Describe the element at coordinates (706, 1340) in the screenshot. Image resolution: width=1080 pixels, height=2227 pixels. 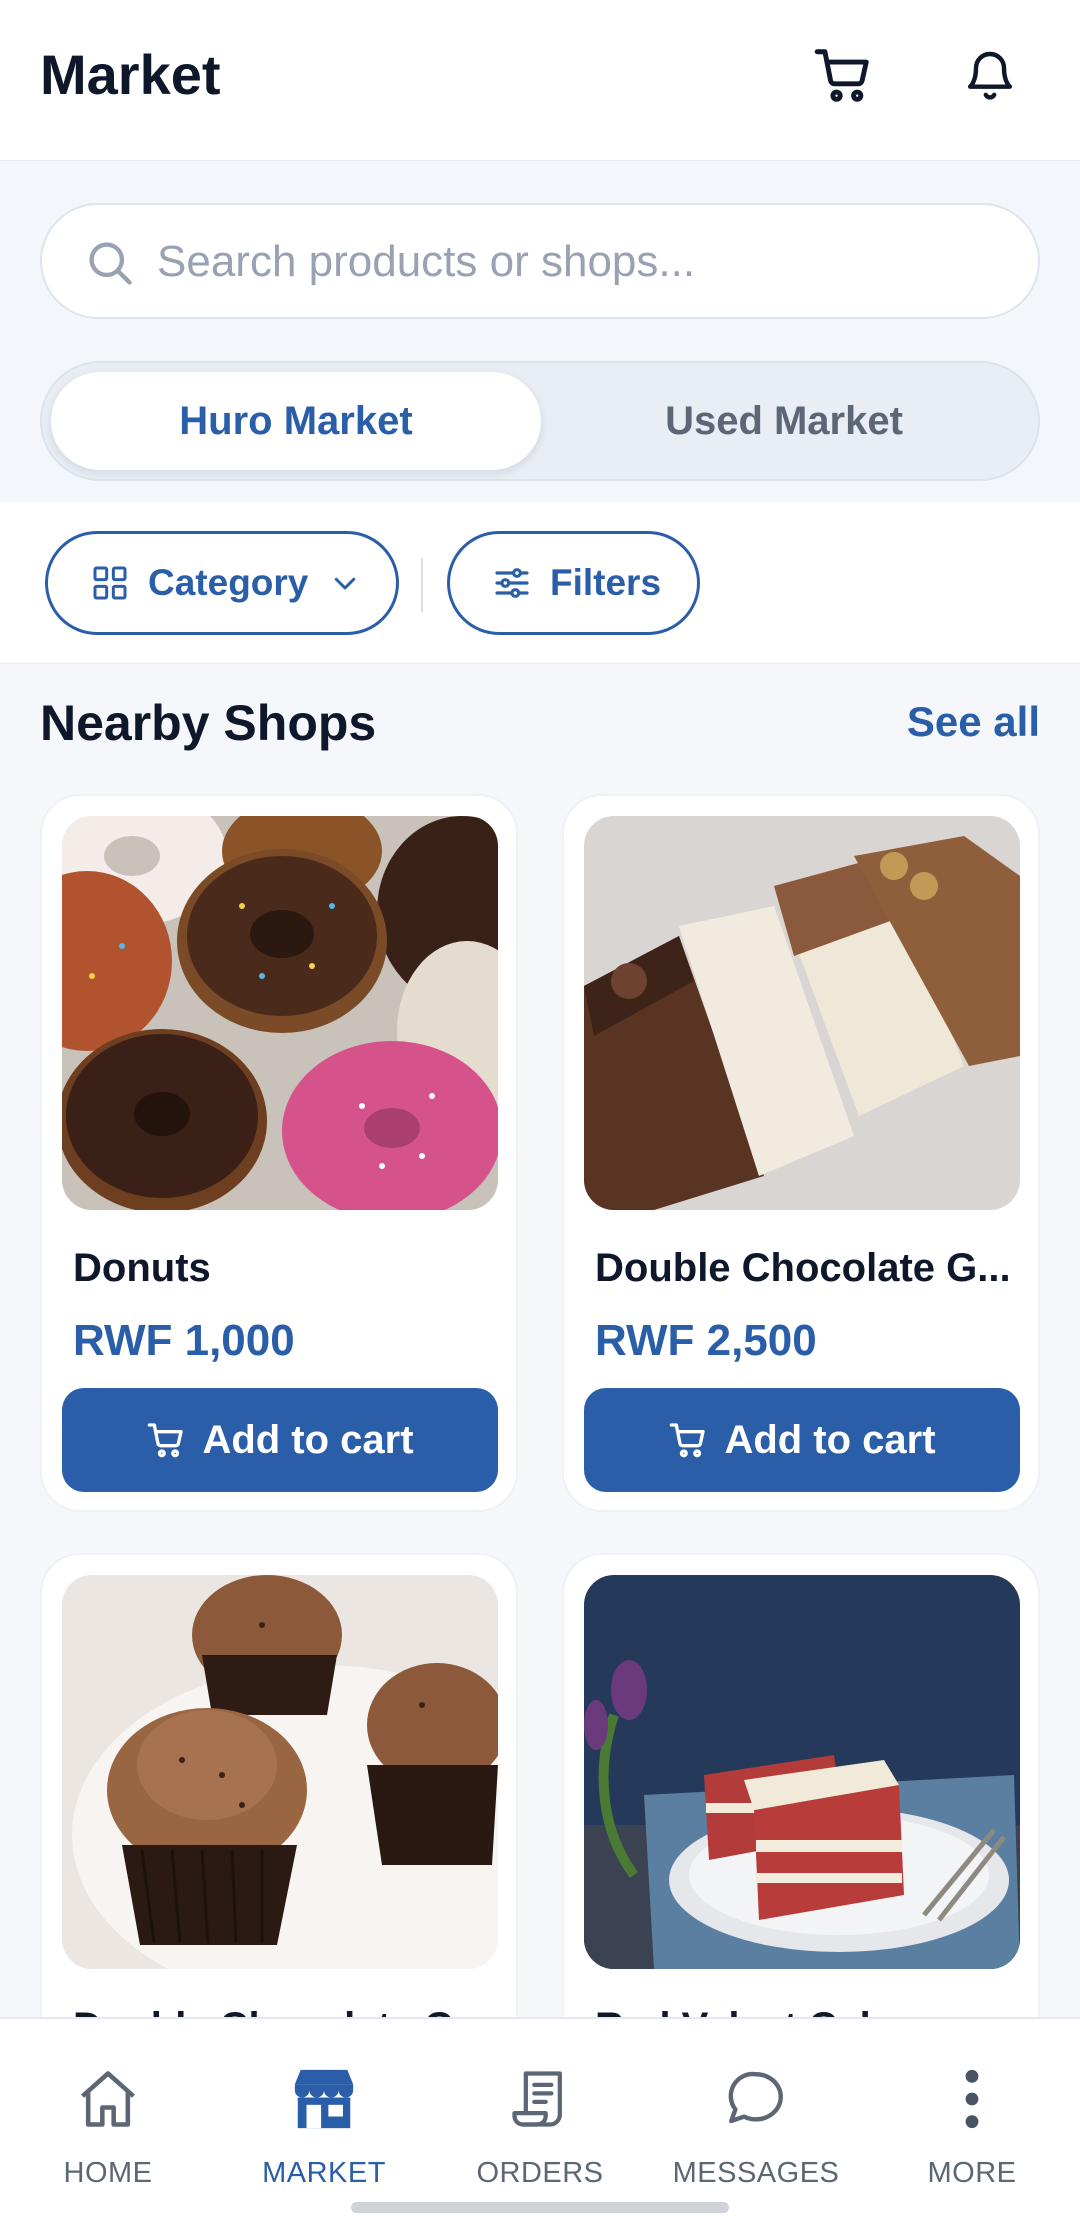
I see `product-price: RWF 2,500` at that location.